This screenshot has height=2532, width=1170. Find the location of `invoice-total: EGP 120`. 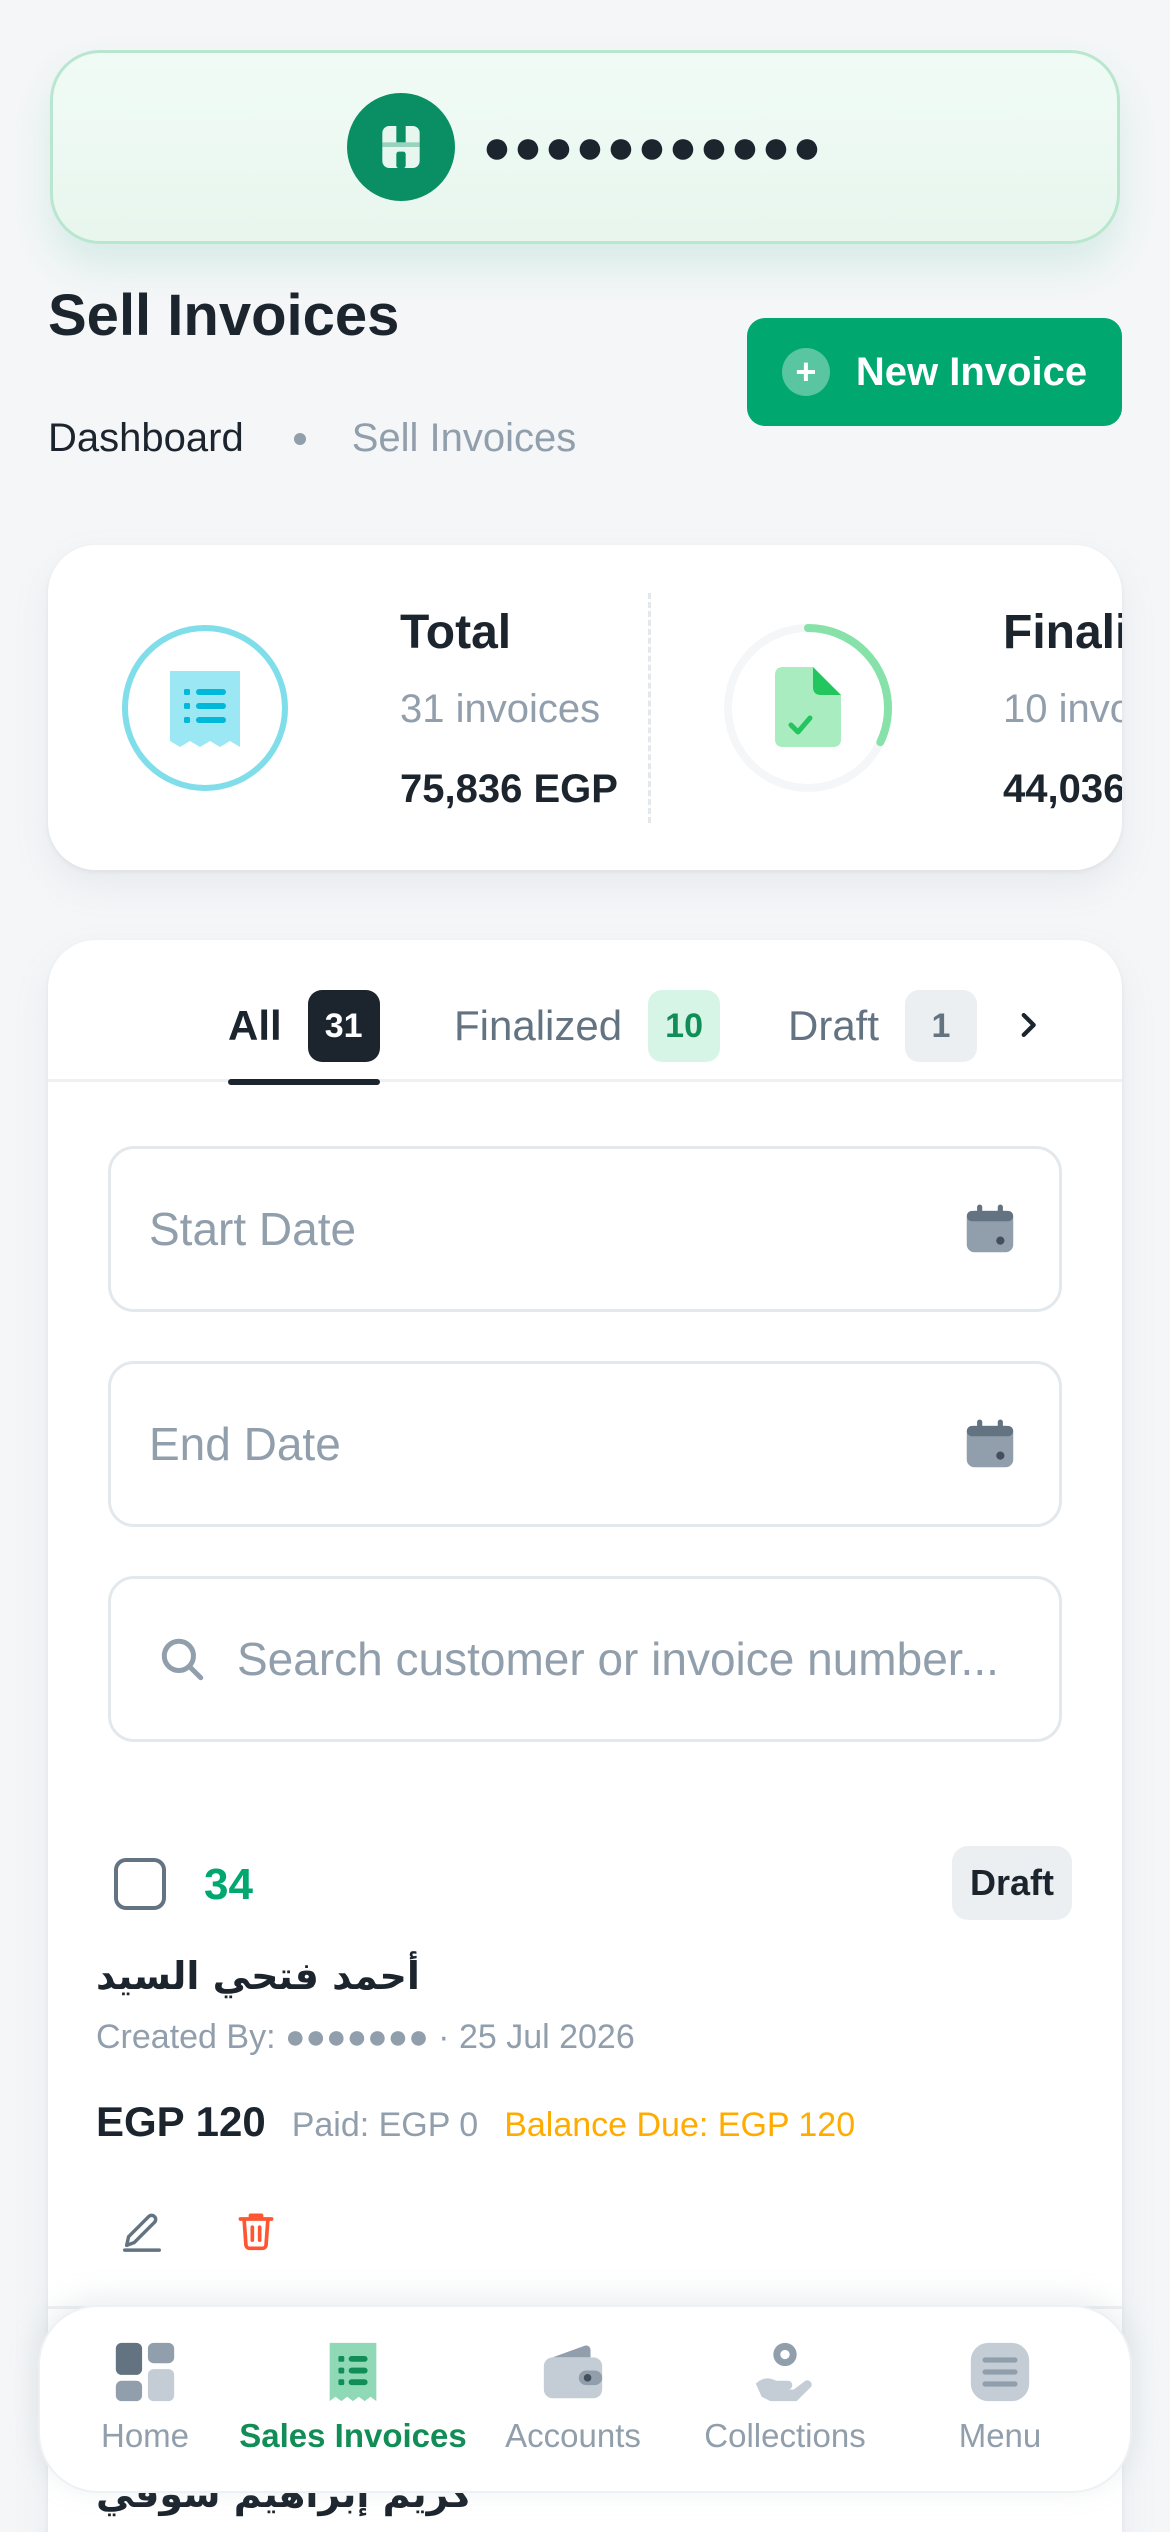

invoice-total: EGP 120 is located at coordinates (181, 2121).